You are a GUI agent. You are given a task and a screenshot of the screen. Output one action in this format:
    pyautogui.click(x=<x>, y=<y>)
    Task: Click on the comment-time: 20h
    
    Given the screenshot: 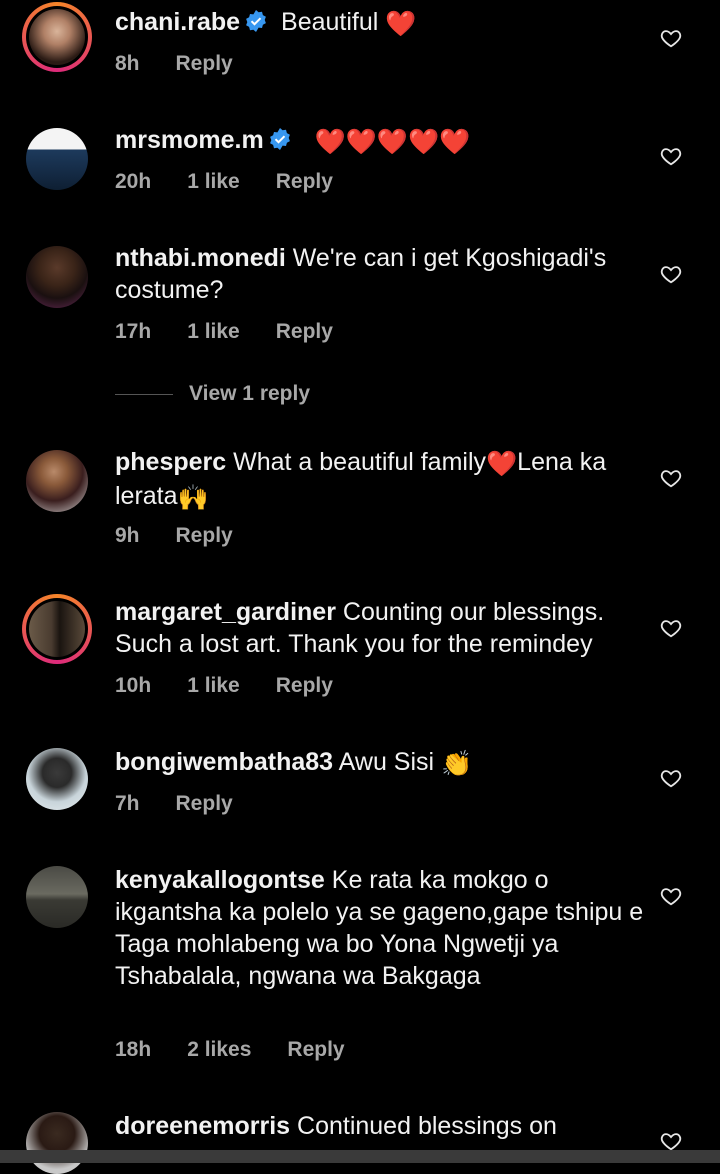 What is the action you would take?
    pyautogui.click(x=133, y=181)
    